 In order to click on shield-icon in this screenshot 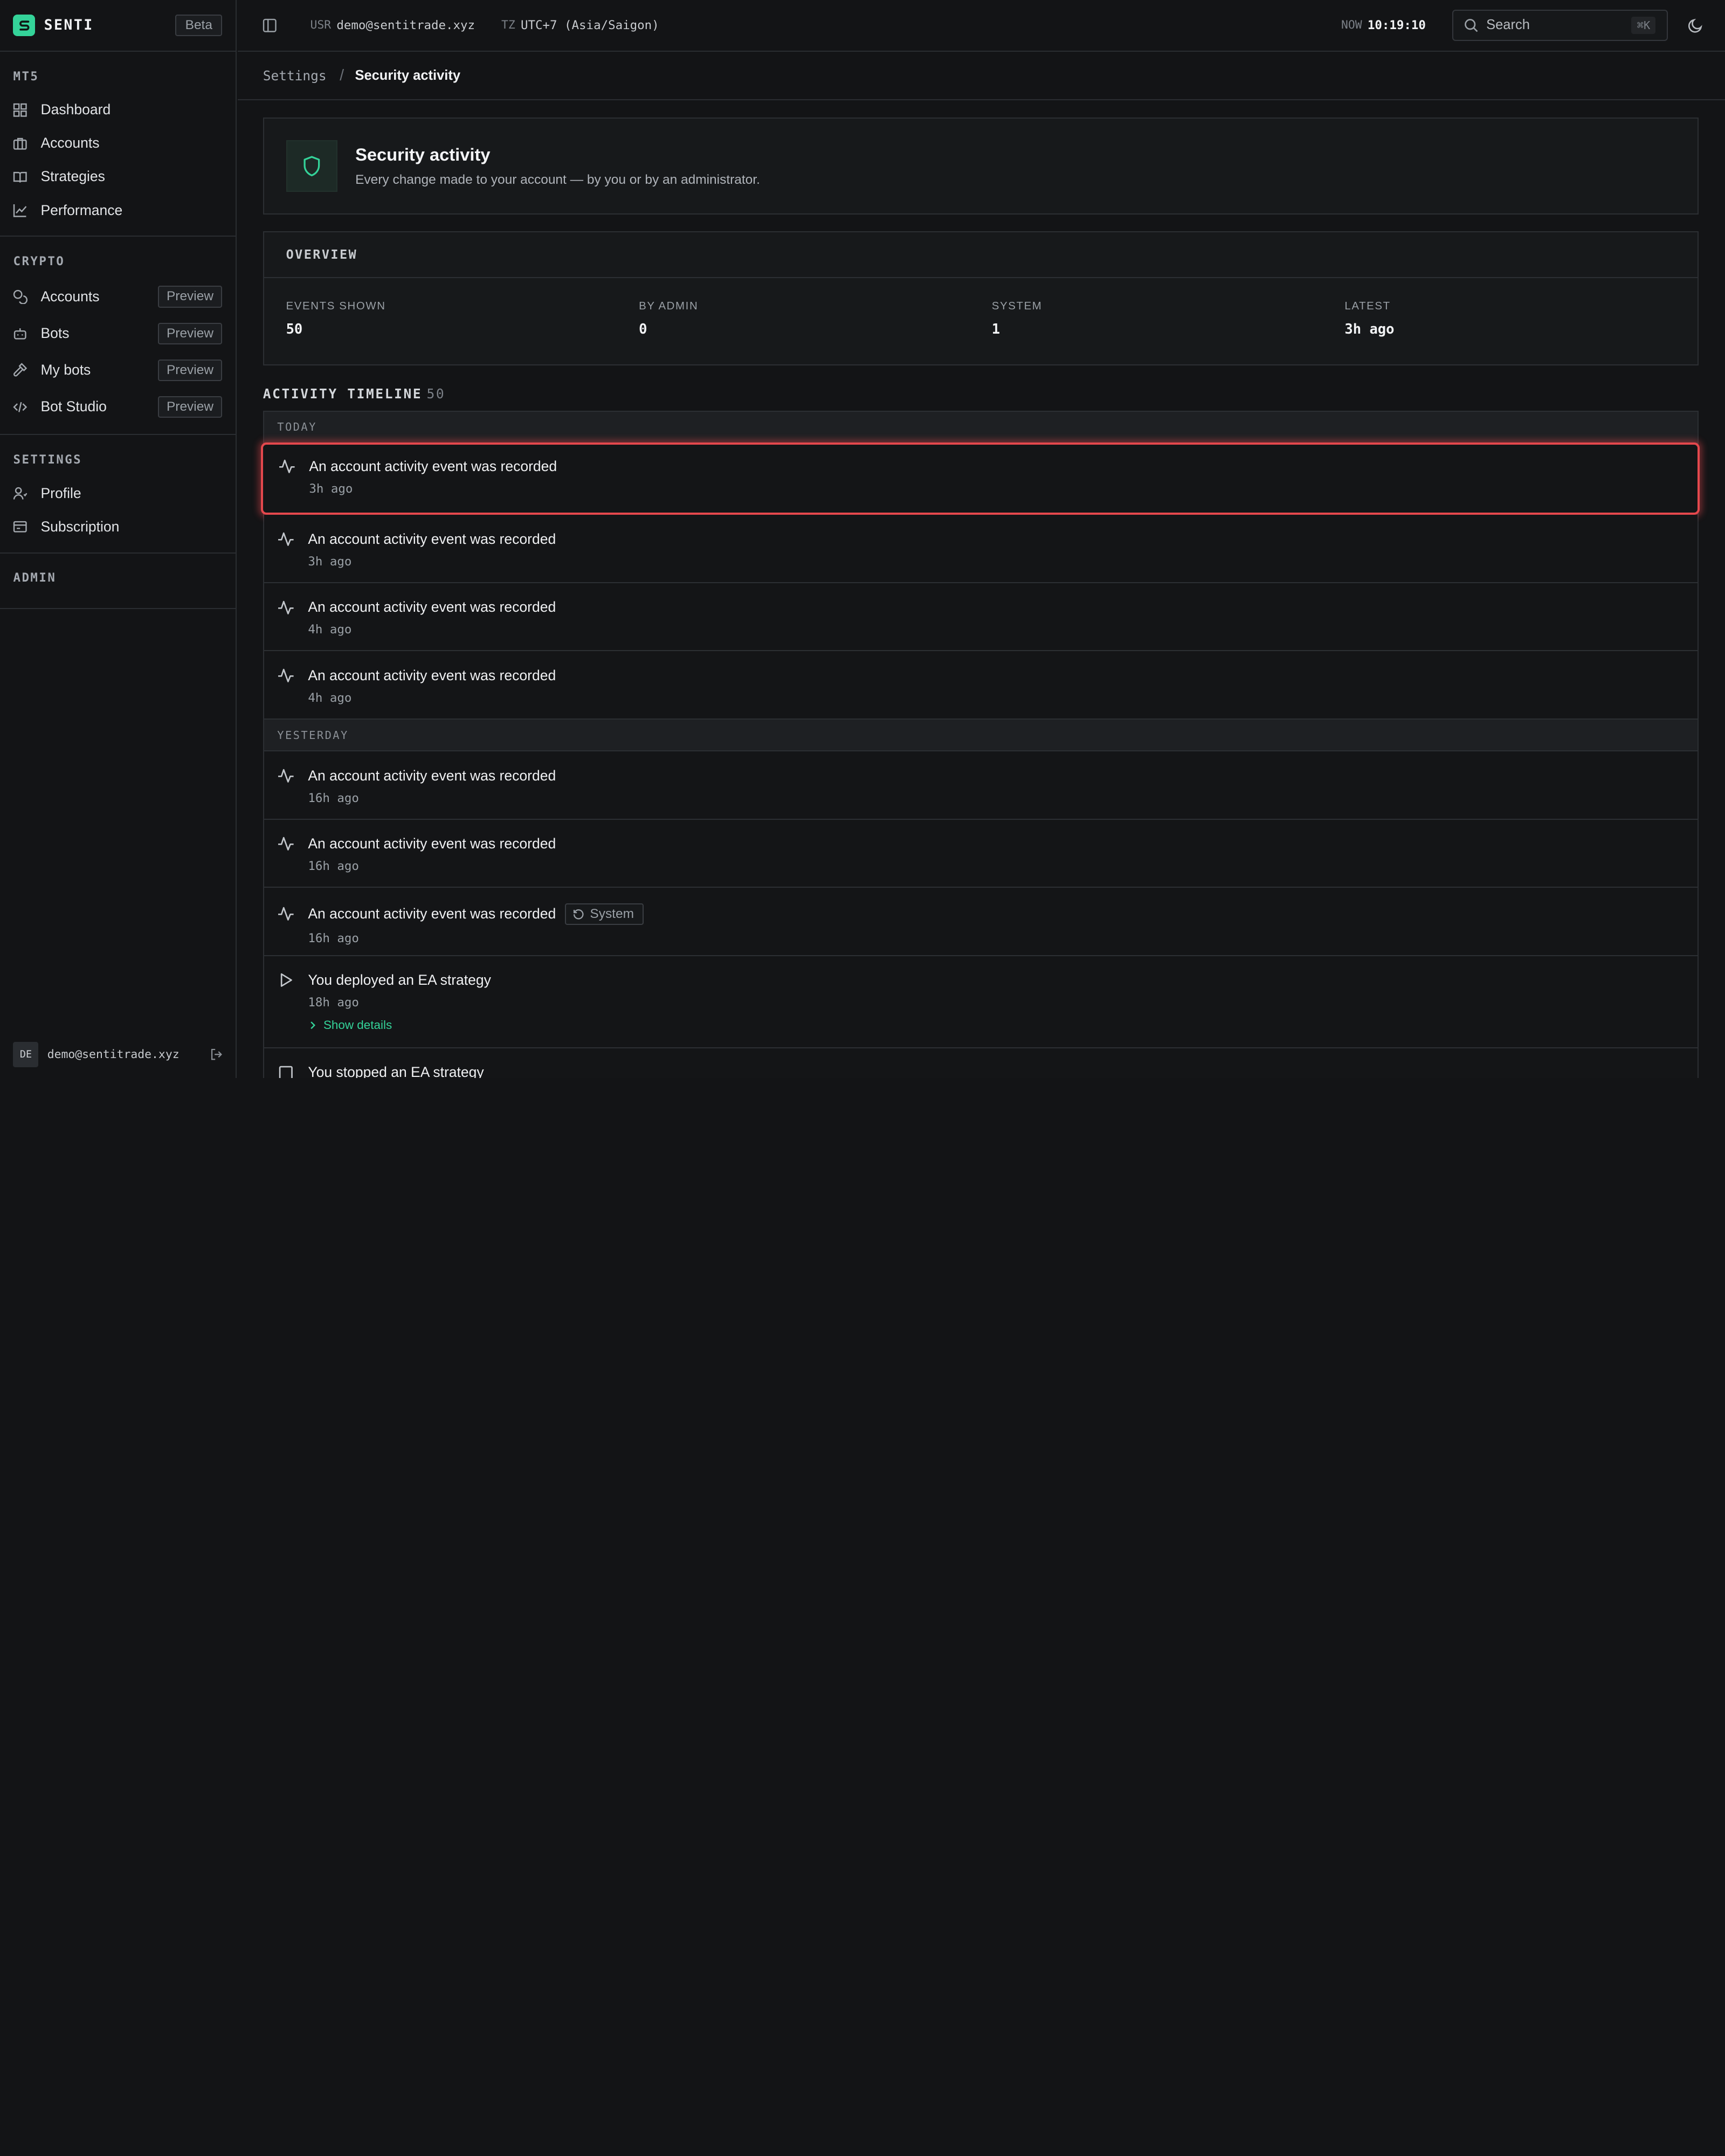, I will do `click(312, 166)`.